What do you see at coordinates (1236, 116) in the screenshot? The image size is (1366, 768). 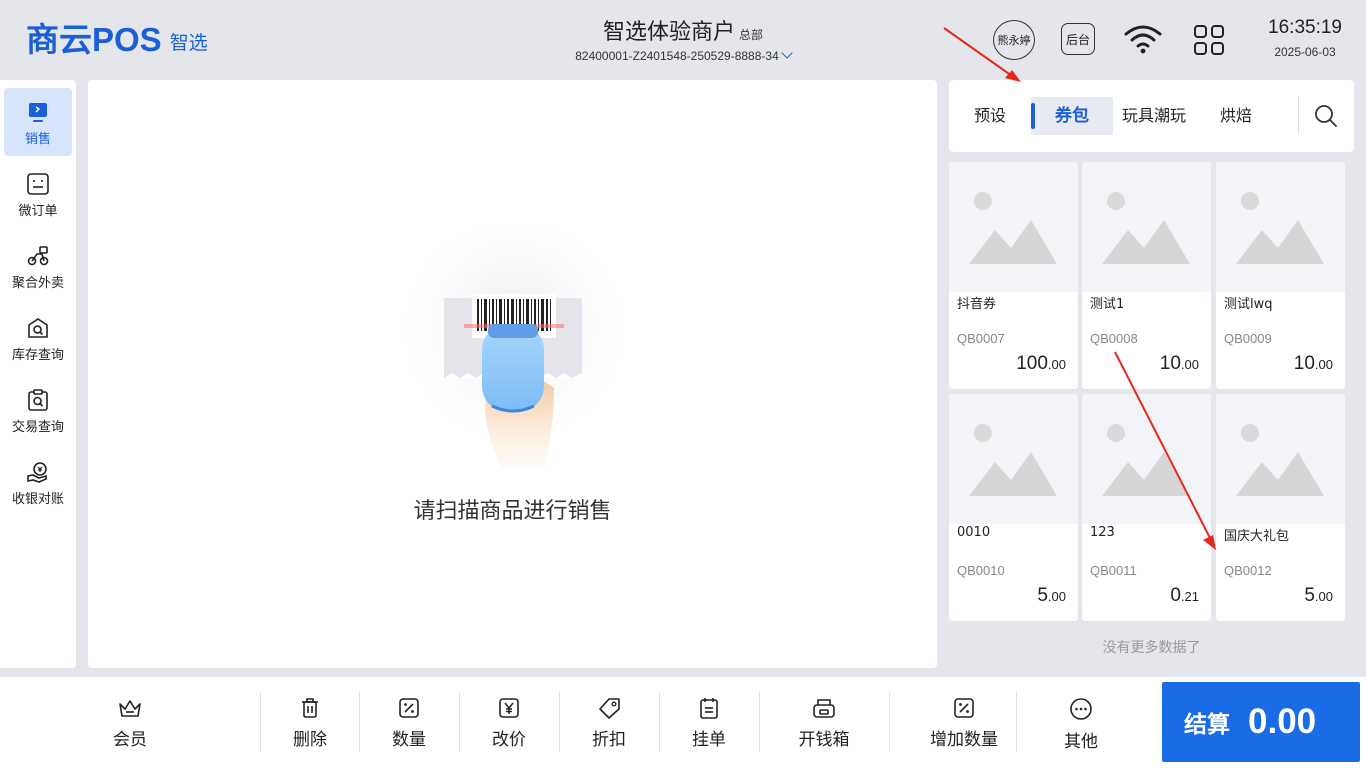 I see `tab-bakery: 烘焙` at bounding box center [1236, 116].